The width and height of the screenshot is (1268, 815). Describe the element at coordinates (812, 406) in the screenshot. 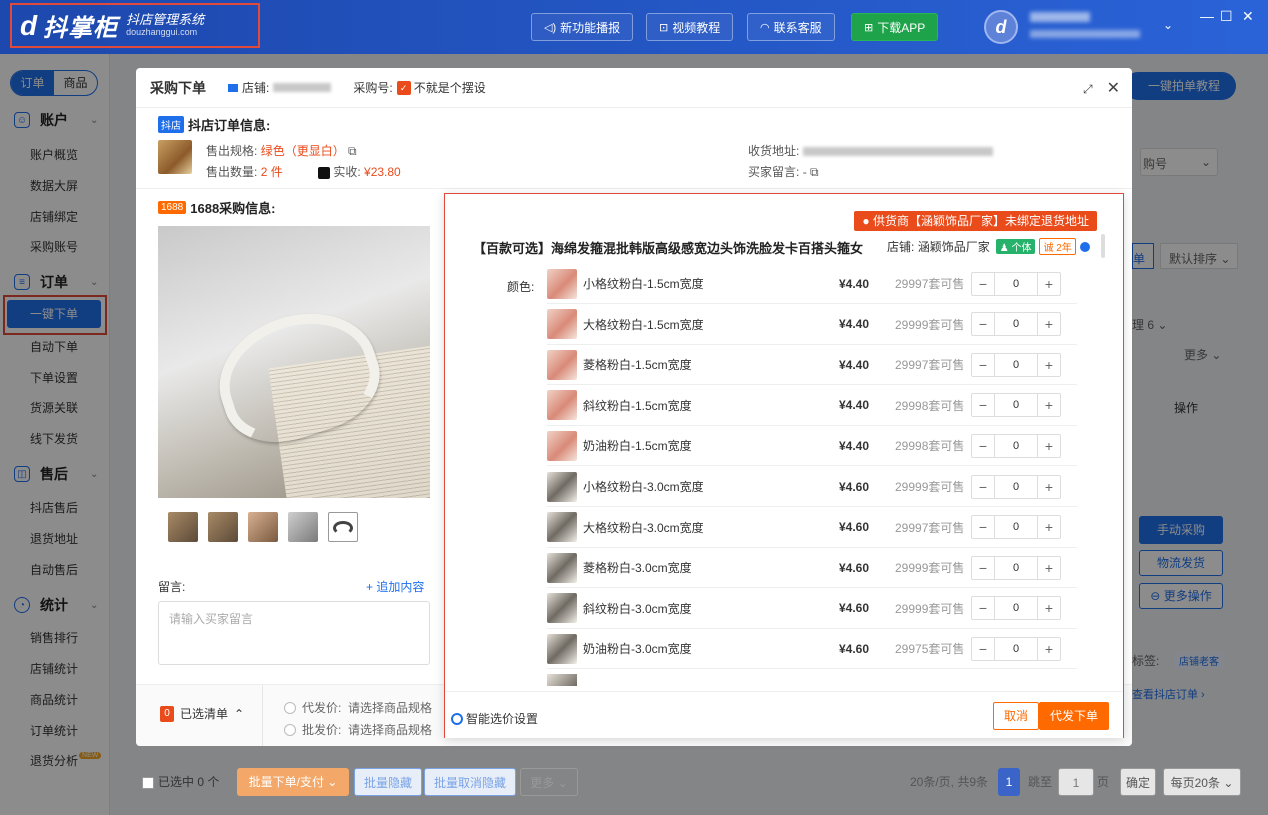

I see `variant-row: 斜纹粉白-1.5cm宽度 ¥4.40 29998套可售 −0 +` at that location.